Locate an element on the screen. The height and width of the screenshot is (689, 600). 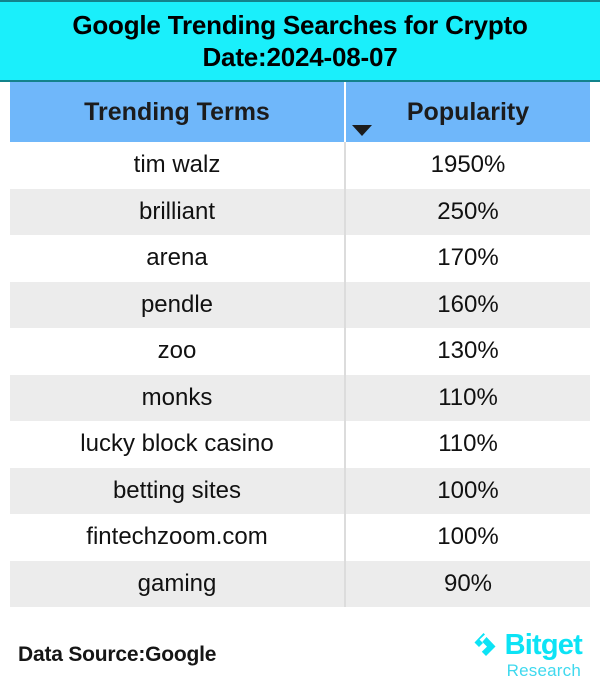
cell-term: fintechzoom.com is located at coordinates (178, 537).